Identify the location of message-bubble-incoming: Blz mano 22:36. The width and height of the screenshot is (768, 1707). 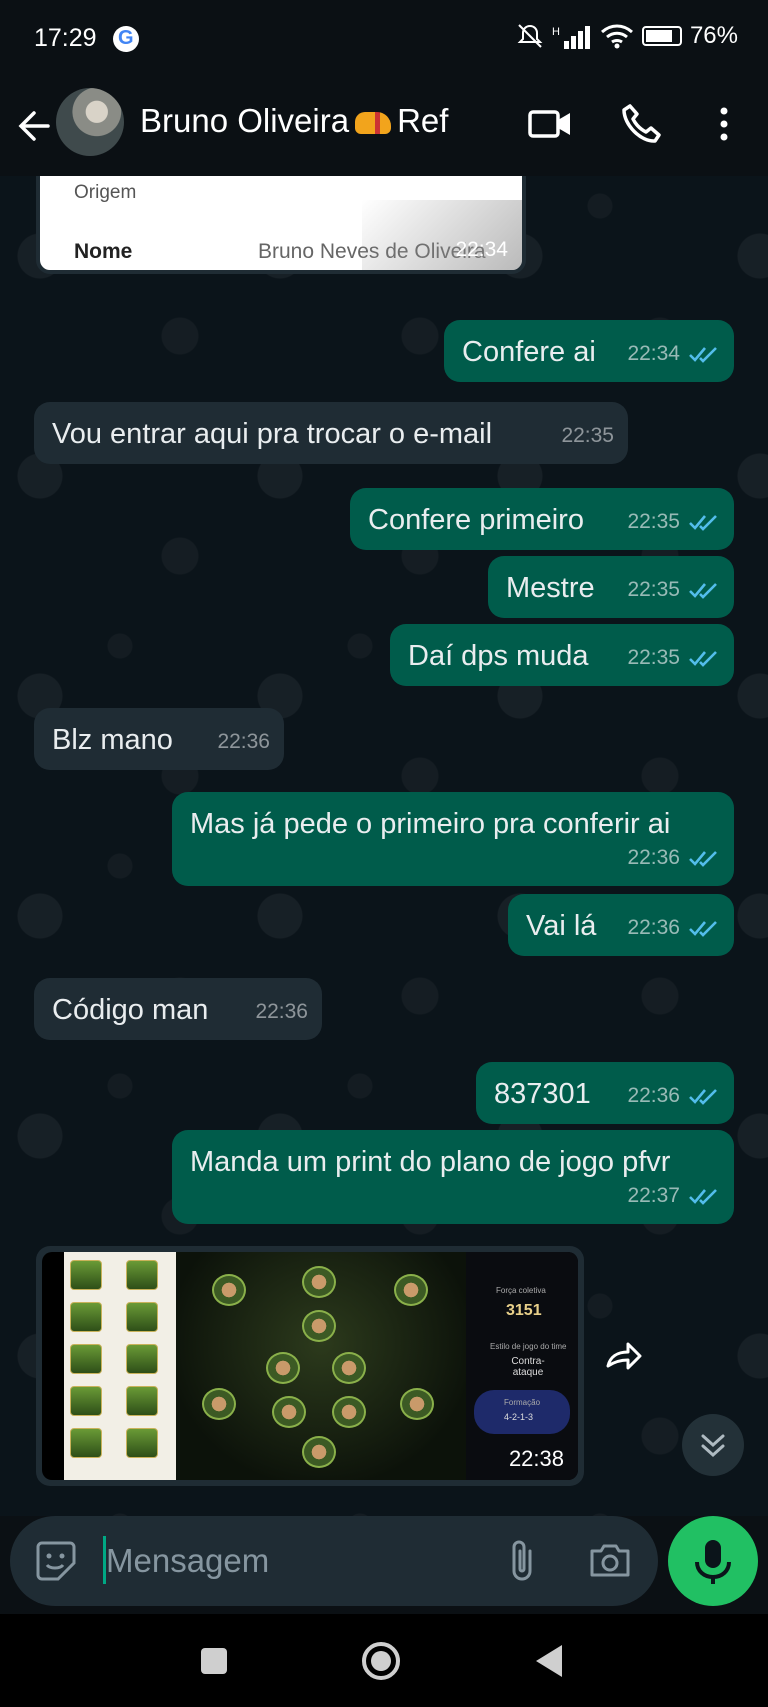
(159, 739).